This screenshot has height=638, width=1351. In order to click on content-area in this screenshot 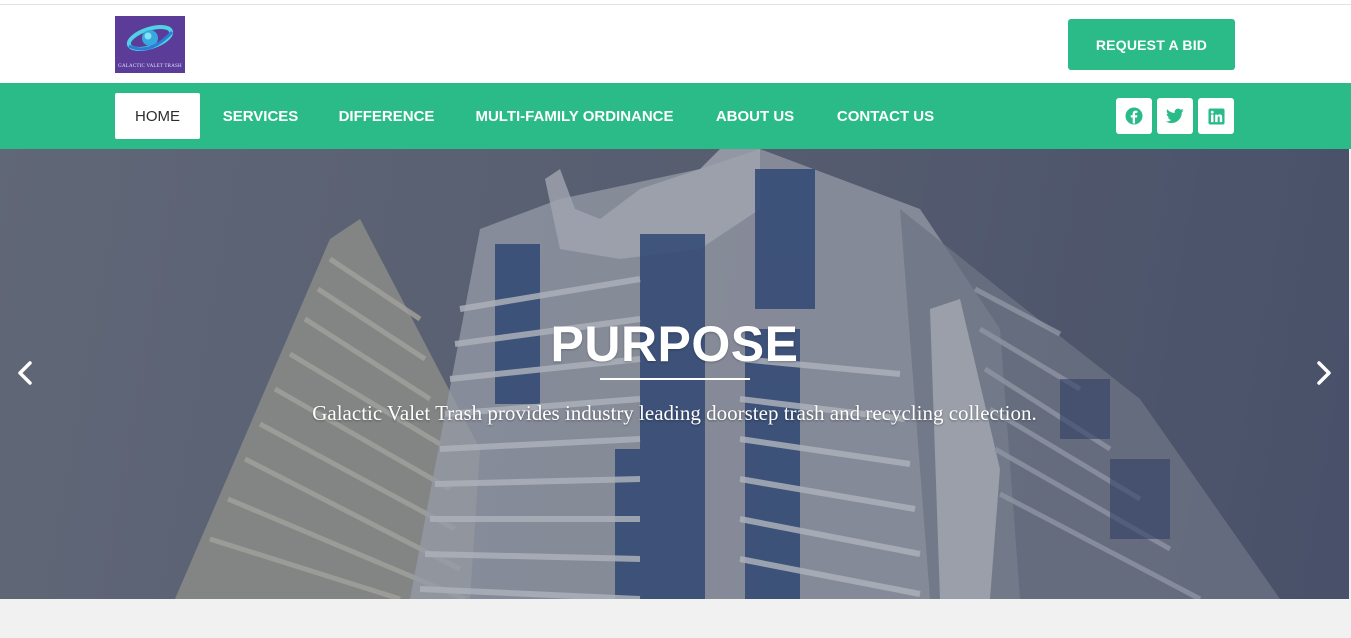, I will do `click(675, 618)`.